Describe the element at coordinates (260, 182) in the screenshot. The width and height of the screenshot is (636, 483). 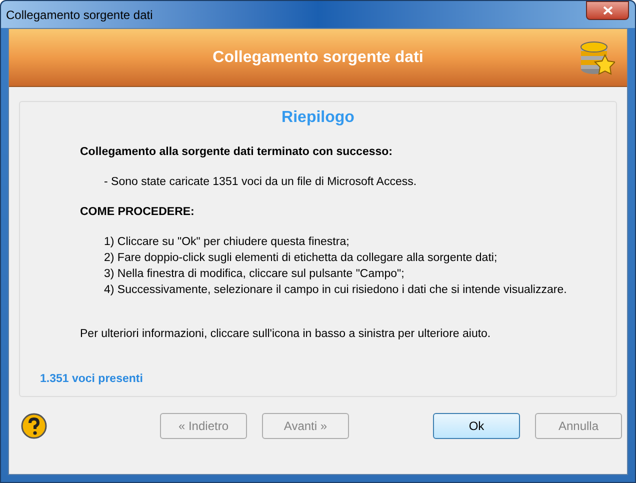
I see `list-item: - Sono state caricate 1351 voci da un file di Microsoft Access.` at that location.